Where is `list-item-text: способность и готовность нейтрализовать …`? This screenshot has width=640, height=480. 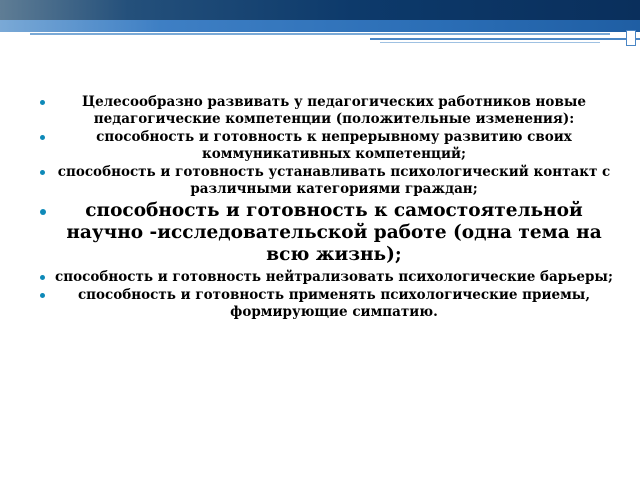
list-item-text: способность и готовность нейтрализовать … is located at coordinates (334, 277).